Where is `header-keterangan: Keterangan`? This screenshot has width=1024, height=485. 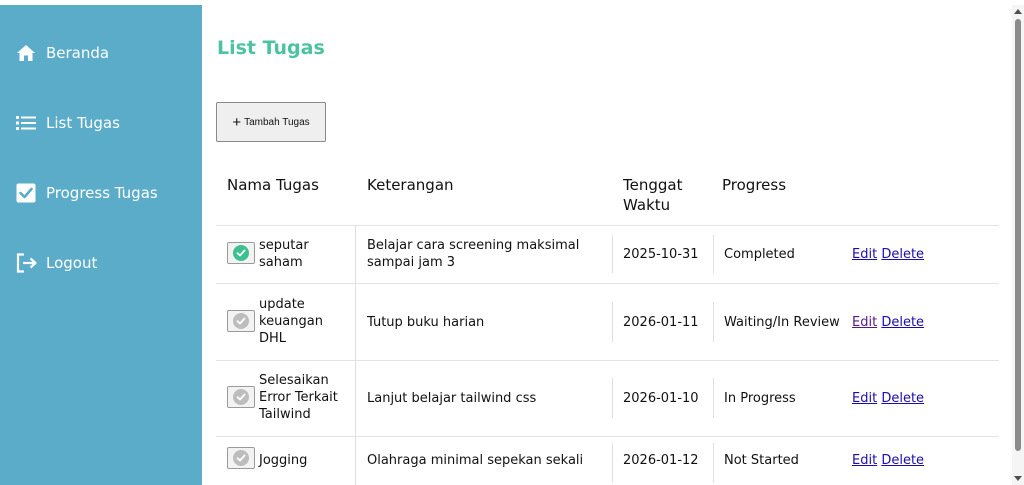
header-keterangan: Keterangan is located at coordinates (410, 185).